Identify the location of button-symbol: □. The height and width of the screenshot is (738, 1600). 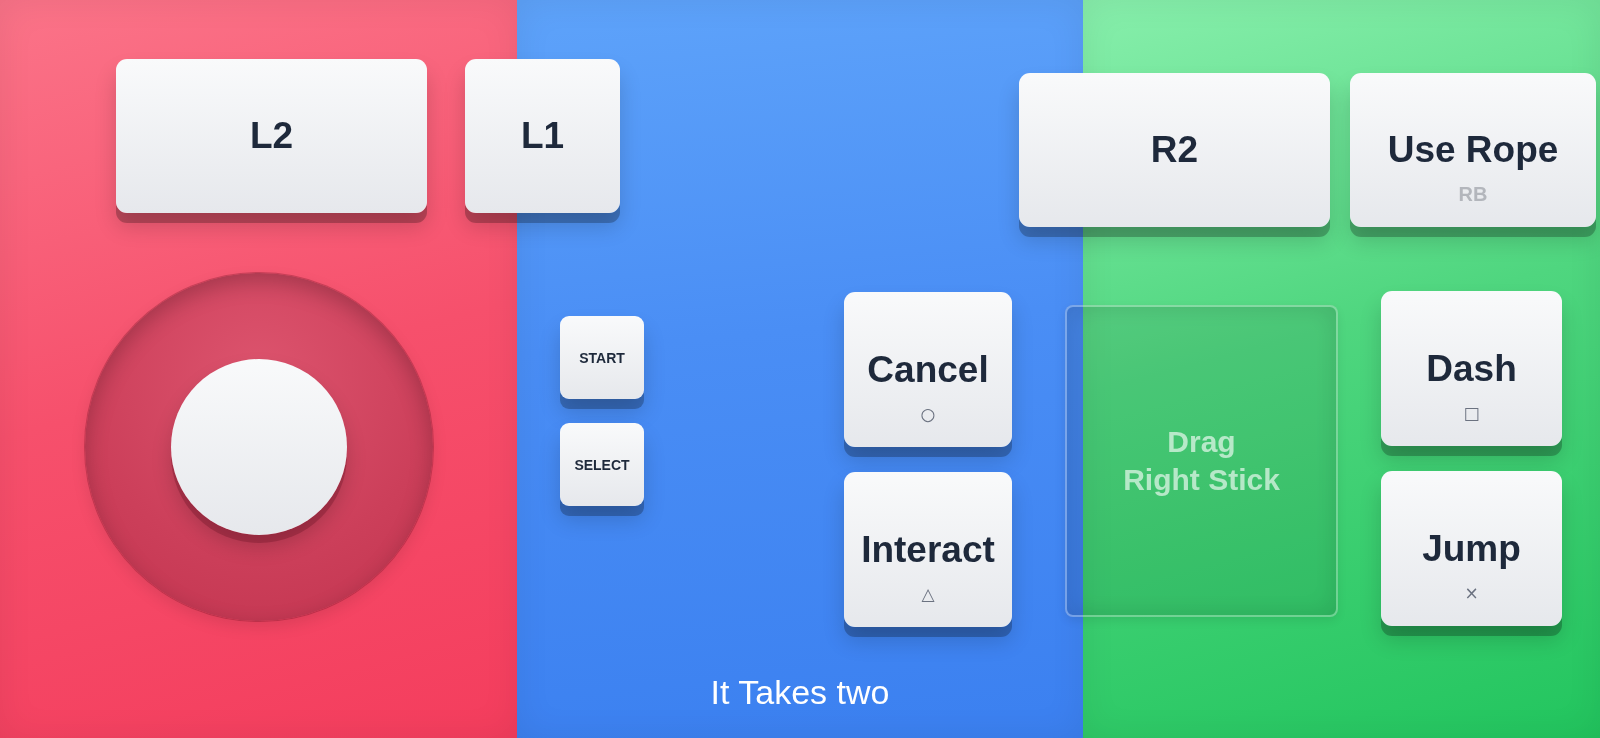
(1471, 413).